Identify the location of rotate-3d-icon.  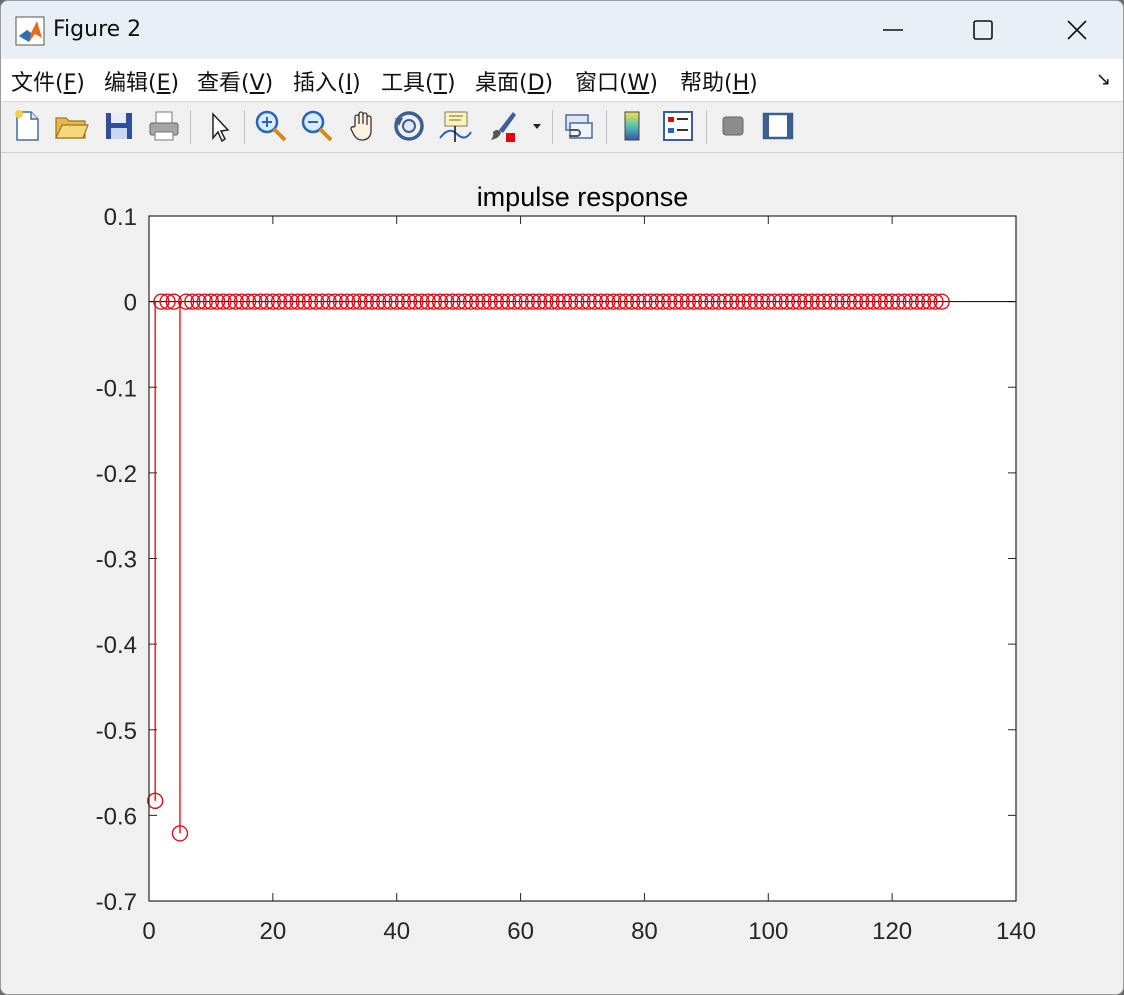
(409, 126).